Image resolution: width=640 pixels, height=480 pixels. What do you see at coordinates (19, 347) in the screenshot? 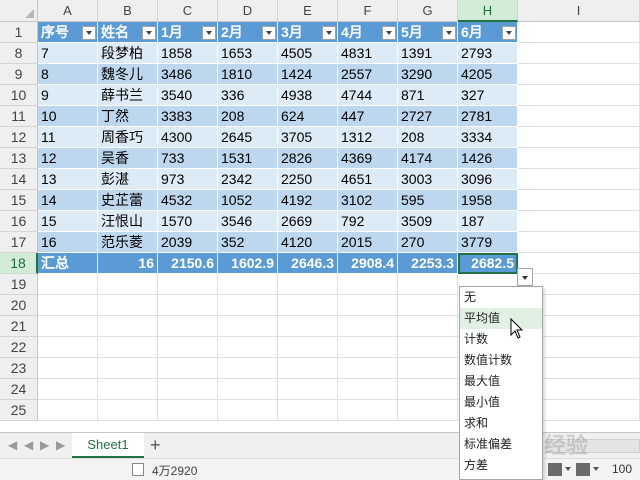
I see `row-header: 22` at bounding box center [19, 347].